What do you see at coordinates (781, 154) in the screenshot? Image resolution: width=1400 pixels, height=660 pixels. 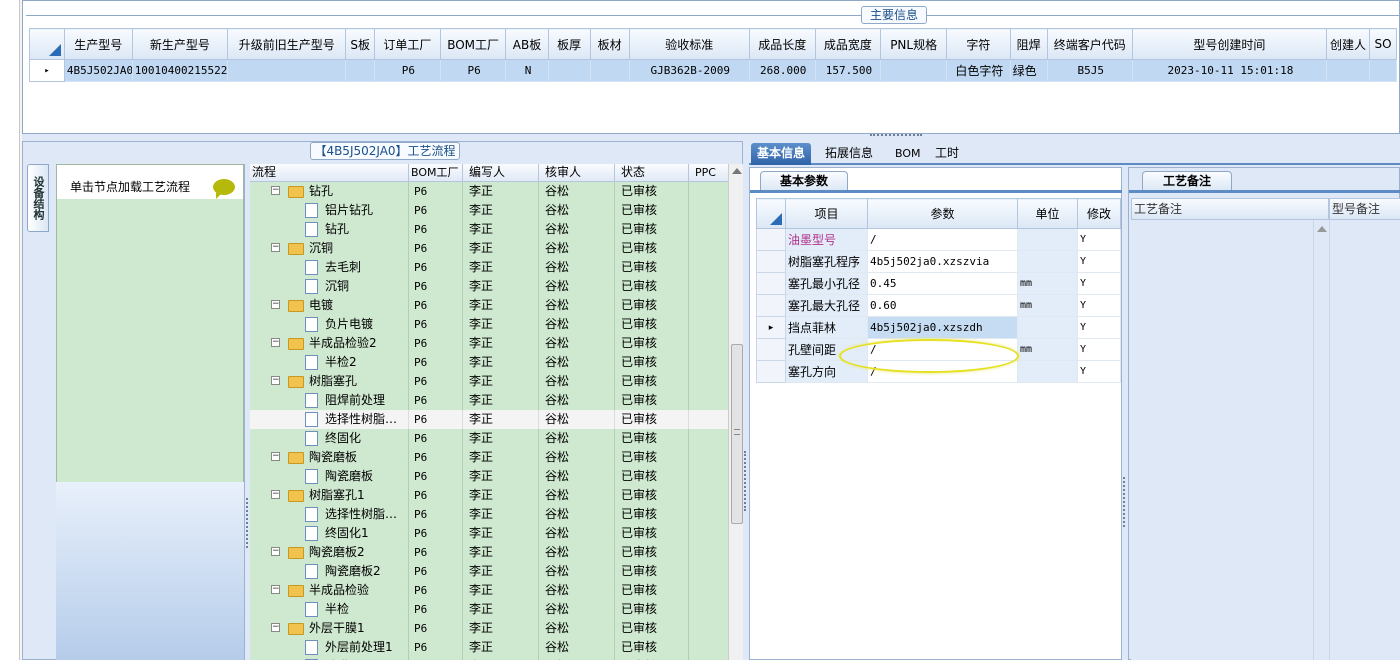 I see `tab-basic-info: 基本信息` at bounding box center [781, 154].